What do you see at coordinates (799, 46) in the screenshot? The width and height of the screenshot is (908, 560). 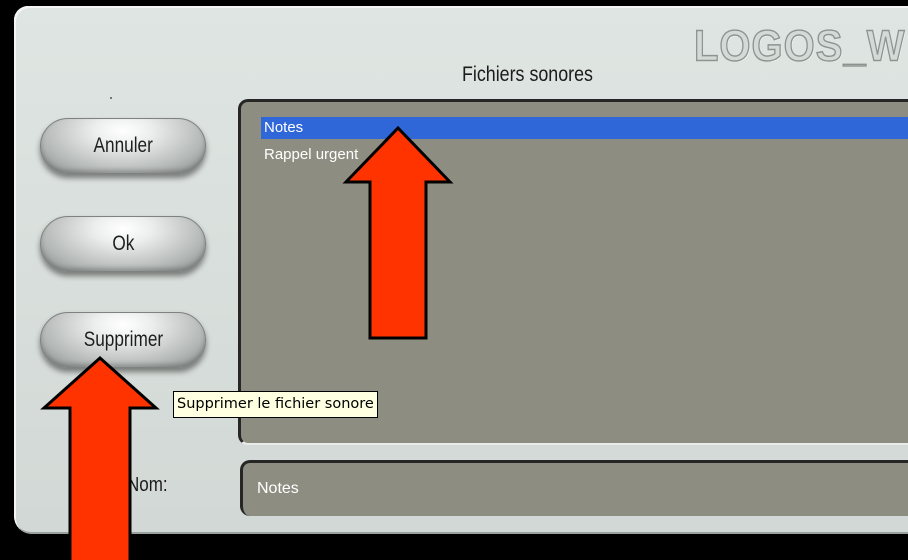 I see `logo: LOGOS_W` at bounding box center [799, 46].